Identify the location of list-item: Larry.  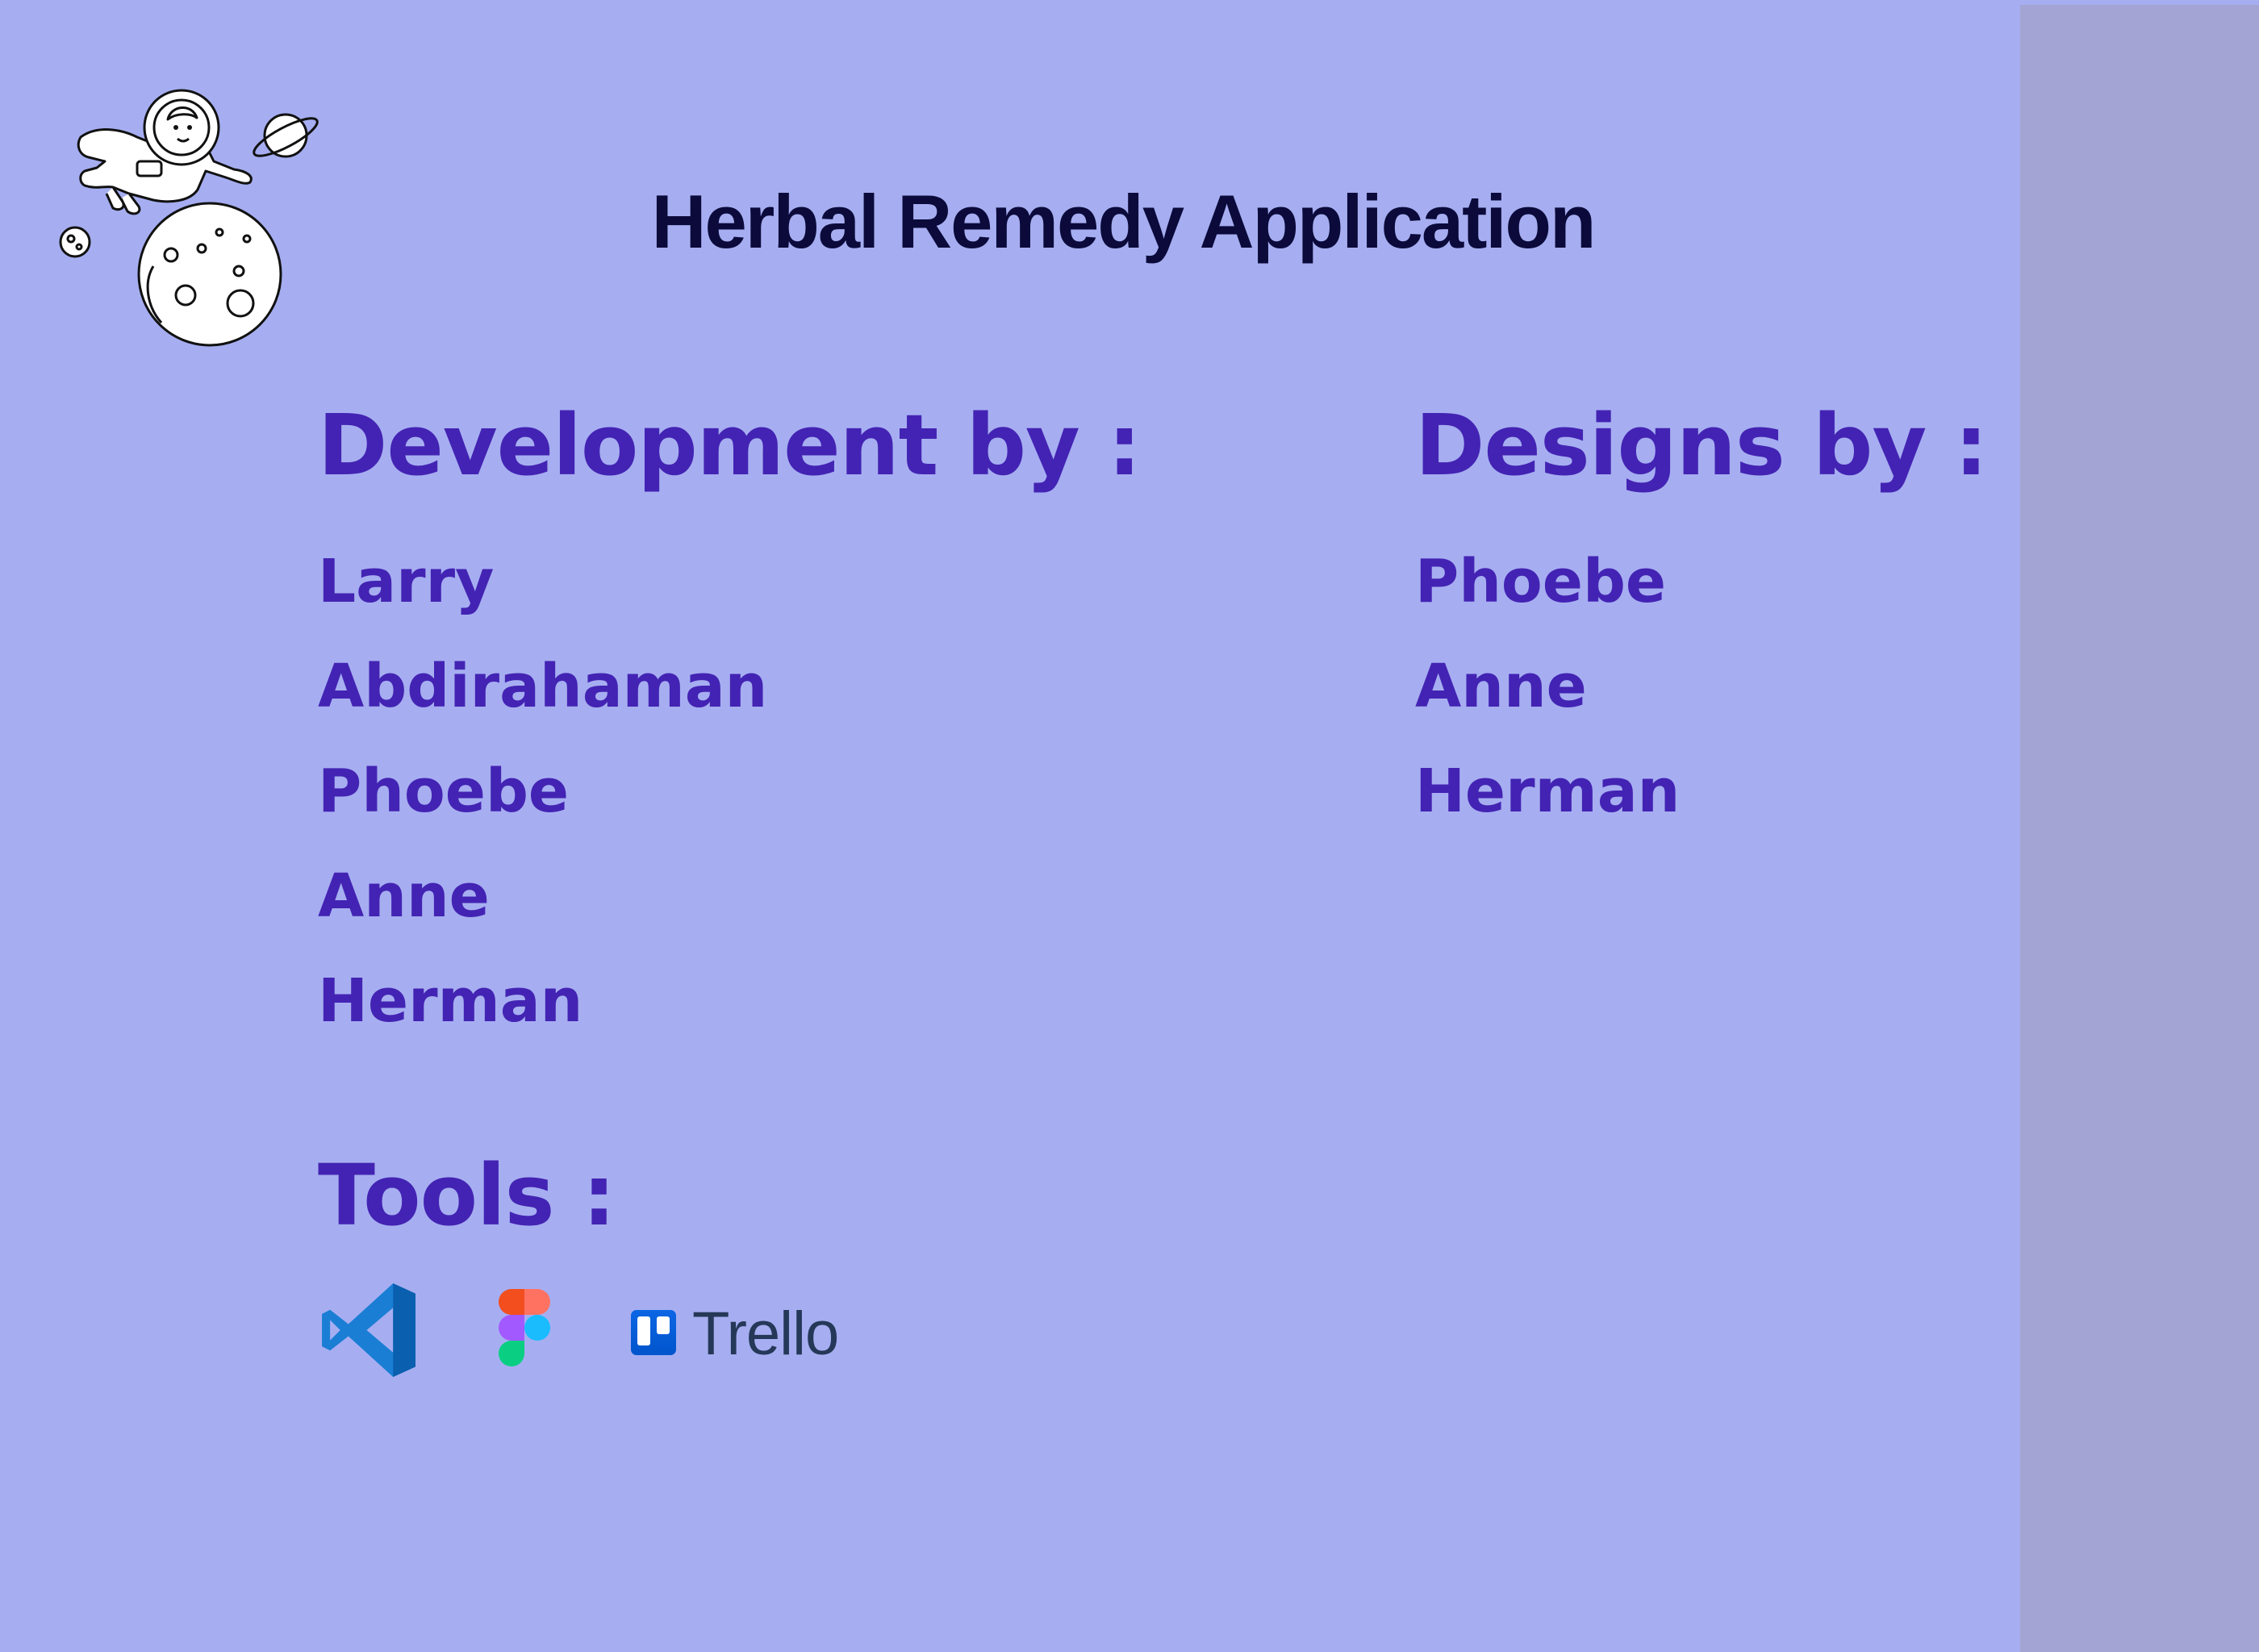
(407, 582).